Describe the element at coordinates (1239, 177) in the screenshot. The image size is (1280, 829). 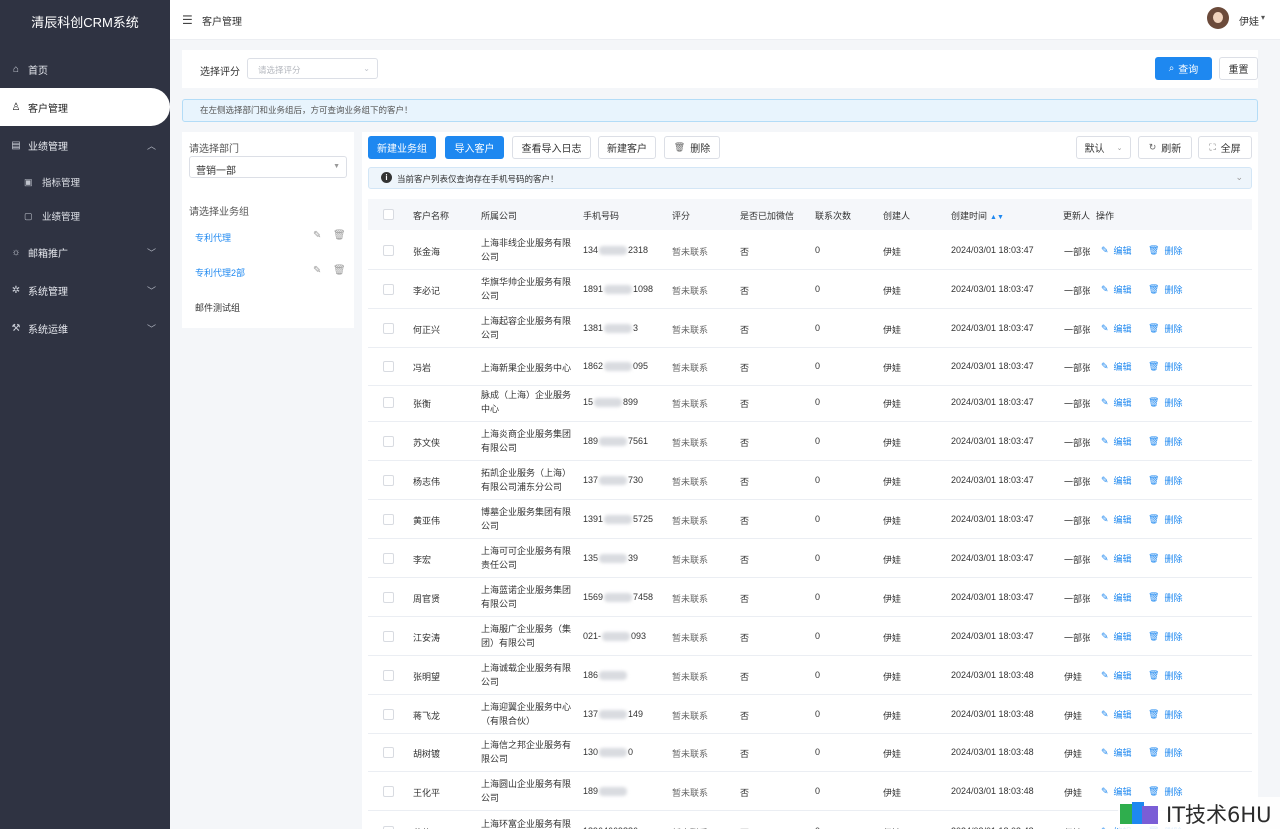
I see `chevron-down-icon: ⌄` at that location.